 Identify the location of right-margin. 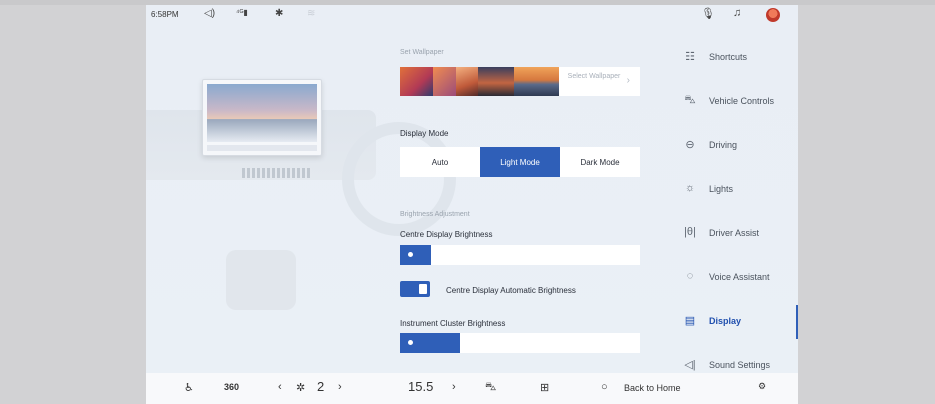
(866, 204).